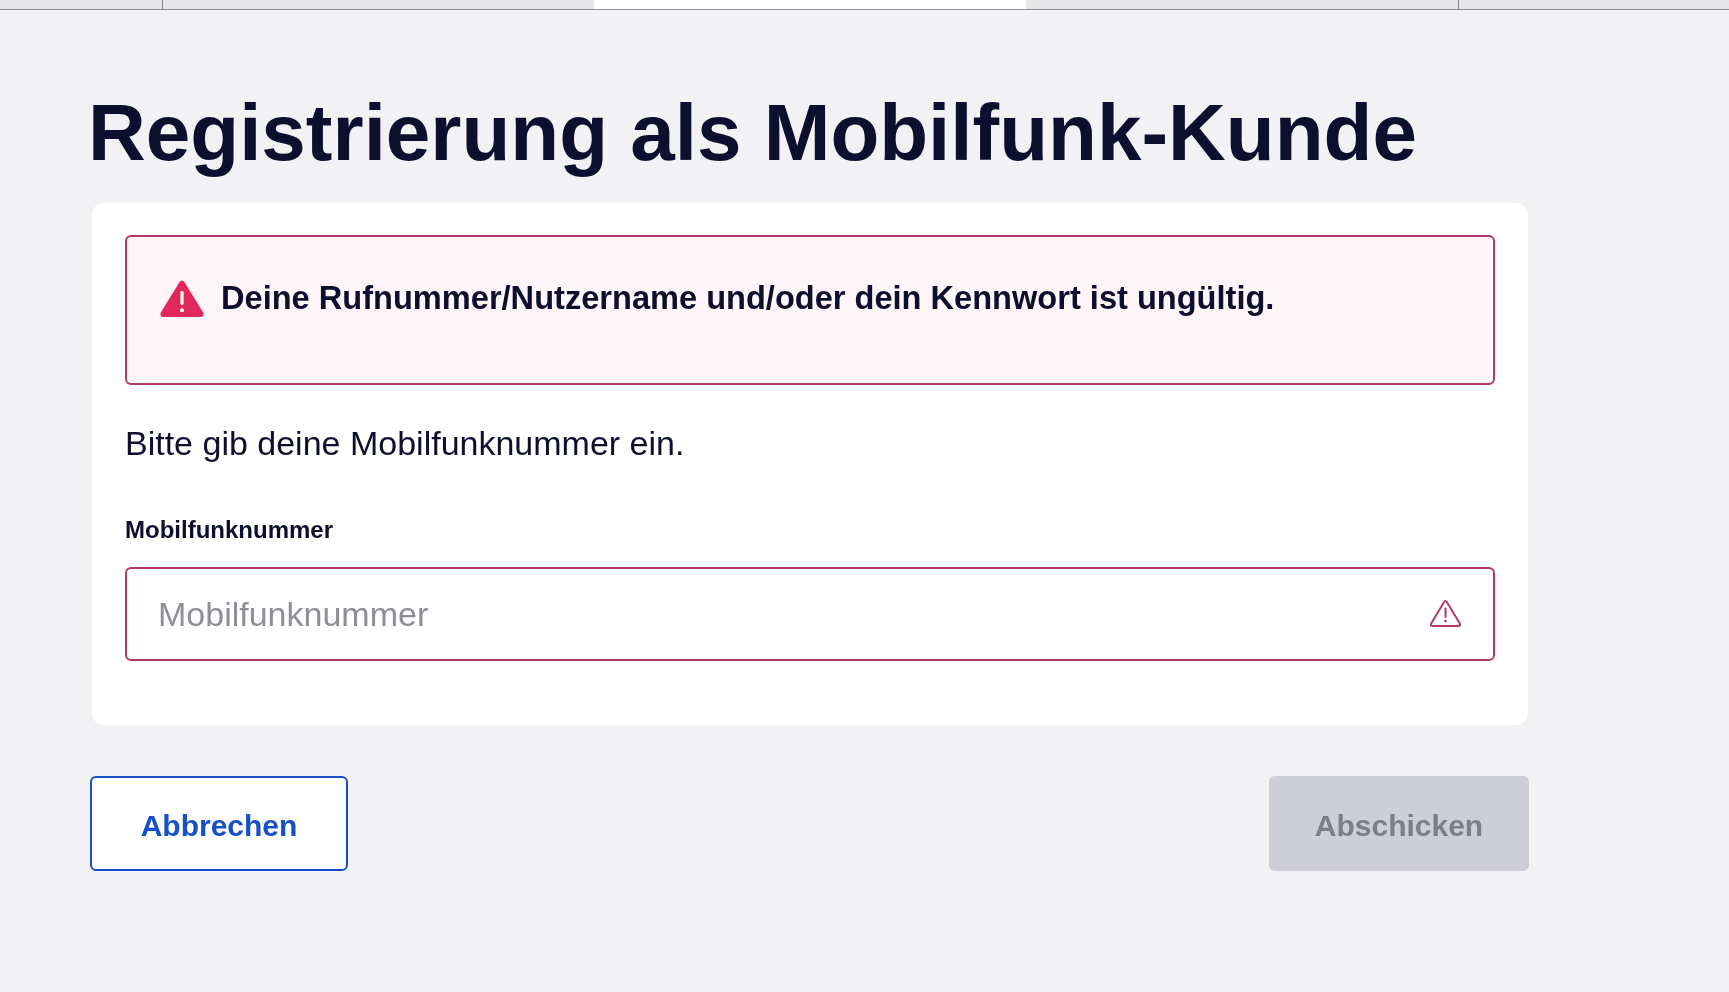  What do you see at coordinates (229, 530) in the screenshot?
I see `field-label: Mobilfunknummer` at bounding box center [229, 530].